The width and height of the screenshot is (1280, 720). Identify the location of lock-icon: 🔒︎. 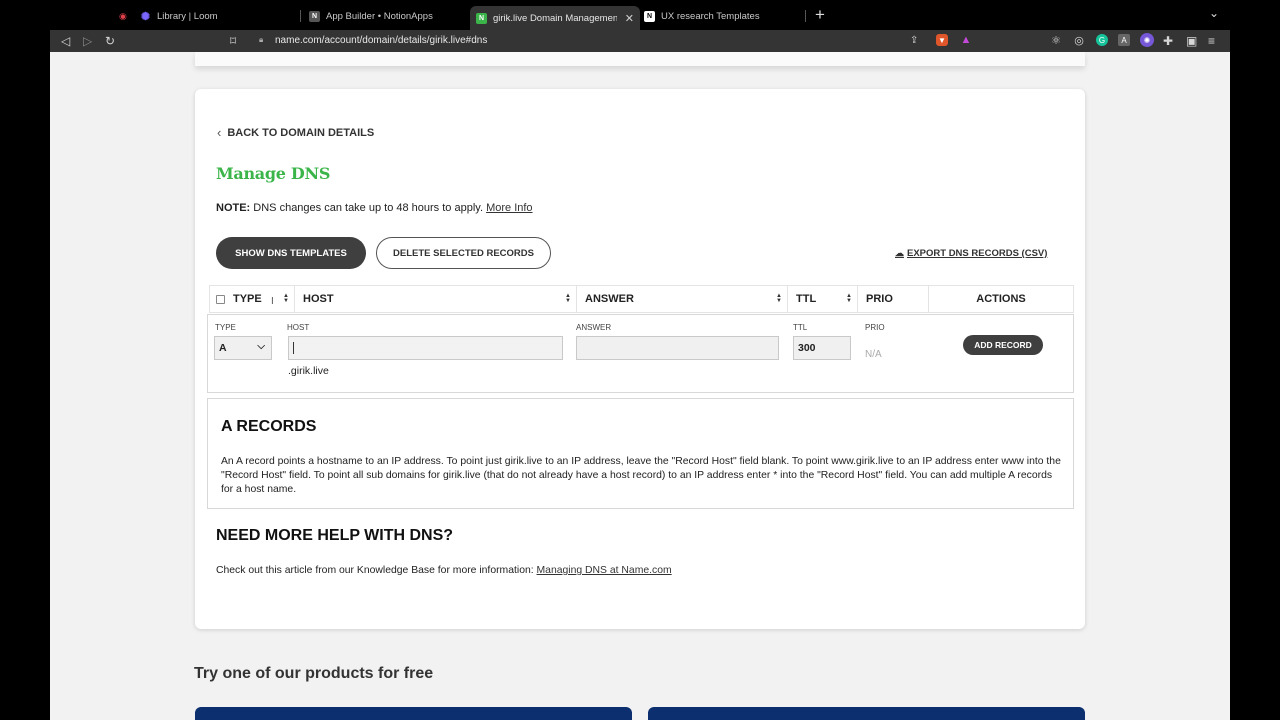
(261, 40).